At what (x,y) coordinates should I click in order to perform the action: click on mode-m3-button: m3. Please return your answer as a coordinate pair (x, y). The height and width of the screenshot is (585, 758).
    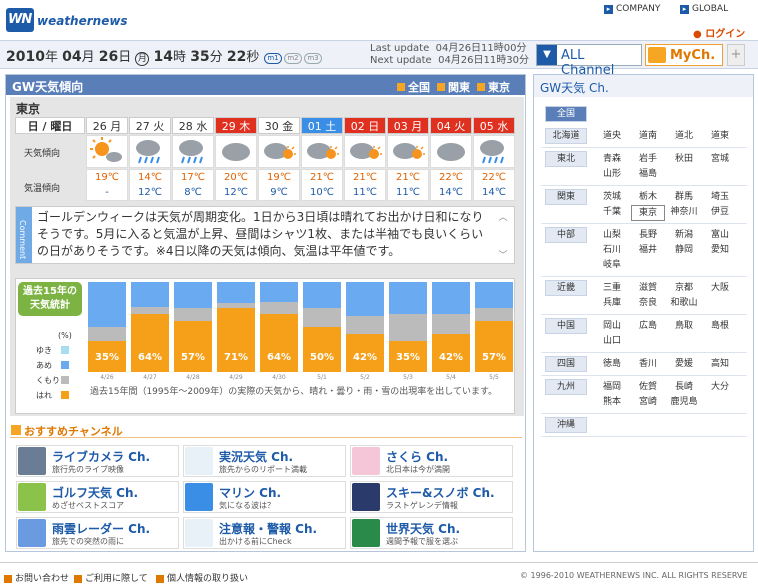
    Looking at the image, I should click on (313, 58).